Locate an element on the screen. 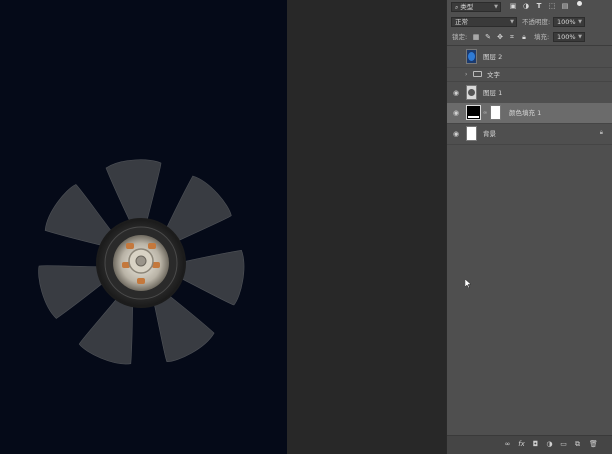 Image resolution: width=612 pixels, height=454 pixels. fill-field: 100% ▼ is located at coordinates (569, 37).